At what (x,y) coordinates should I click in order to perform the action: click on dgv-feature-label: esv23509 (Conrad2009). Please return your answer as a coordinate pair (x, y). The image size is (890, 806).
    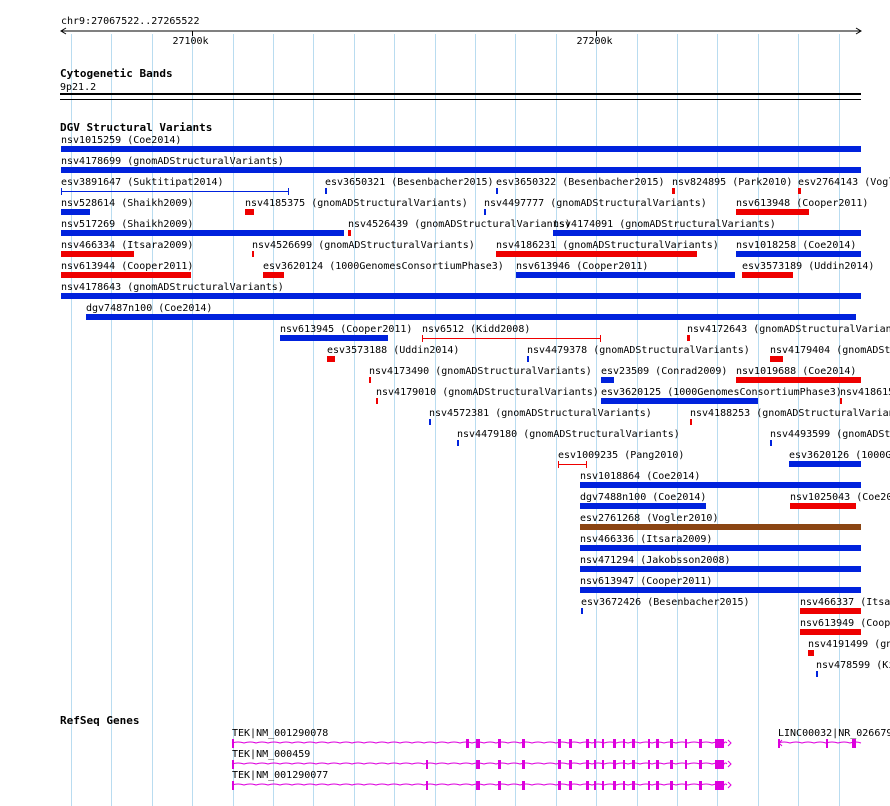
    Looking at the image, I should click on (664, 371).